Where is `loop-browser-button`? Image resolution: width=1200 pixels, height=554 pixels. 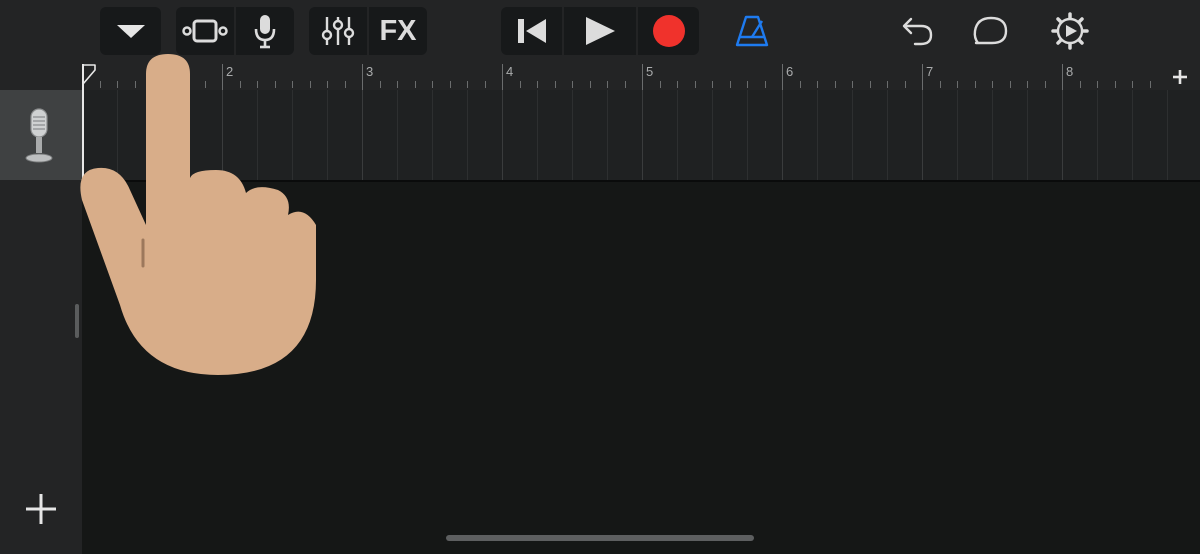 loop-browser-button is located at coordinates (991, 31).